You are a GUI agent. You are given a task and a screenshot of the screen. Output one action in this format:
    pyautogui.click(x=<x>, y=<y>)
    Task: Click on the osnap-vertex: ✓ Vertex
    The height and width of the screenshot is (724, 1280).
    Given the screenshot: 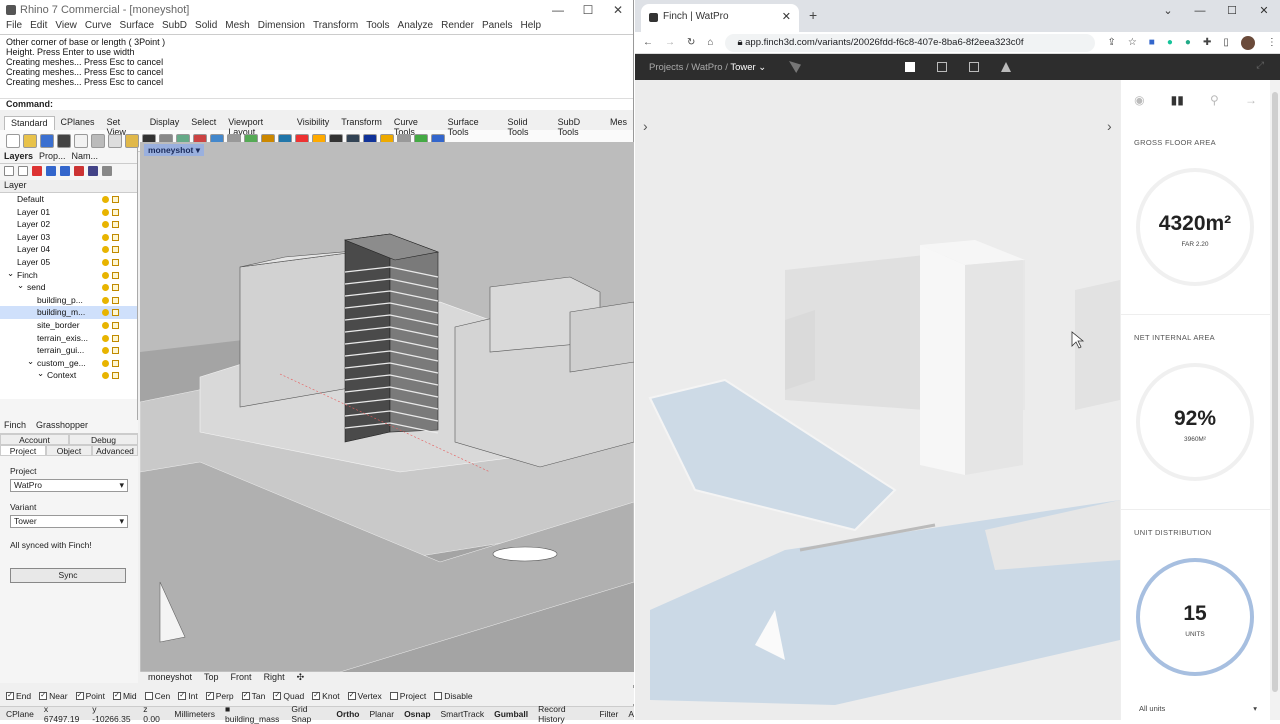 What is the action you would take?
    pyautogui.click(x=364, y=696)
    